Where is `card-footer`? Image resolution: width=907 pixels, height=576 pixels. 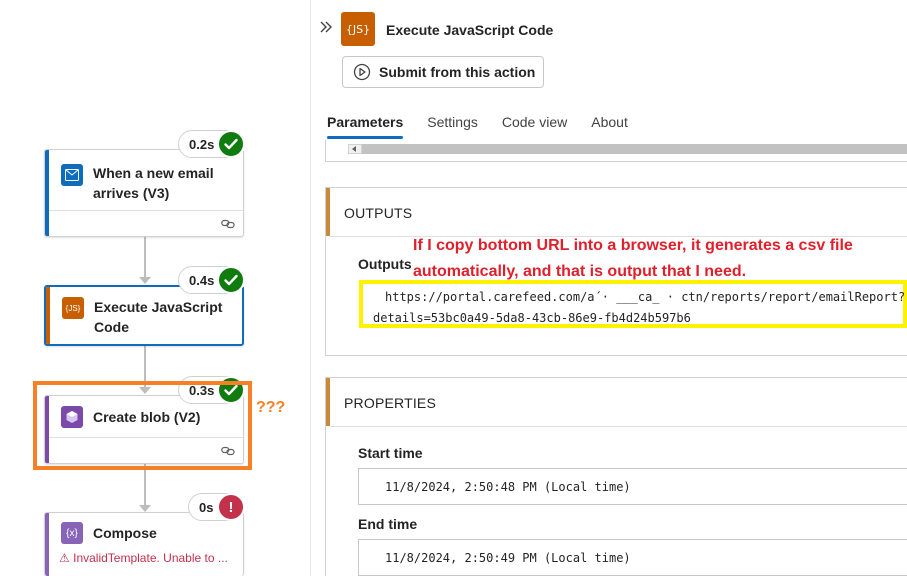 card-footer is located at coordinates (146, 223).